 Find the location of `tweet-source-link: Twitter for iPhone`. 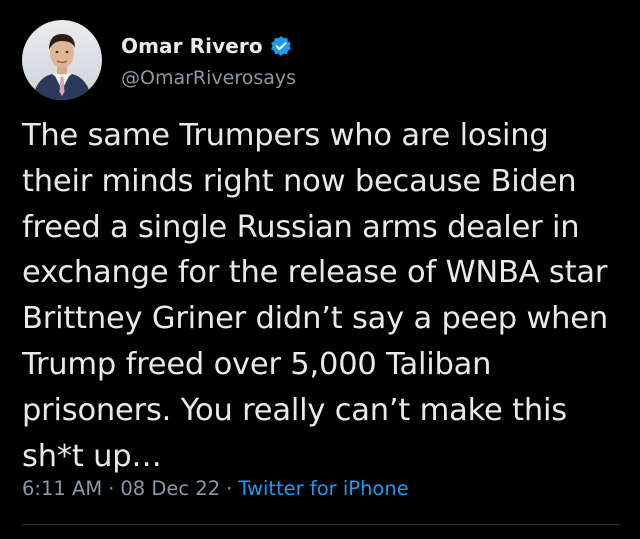

tweet-source-link: Twitter for iPhone is located at coordinates (323, 488).